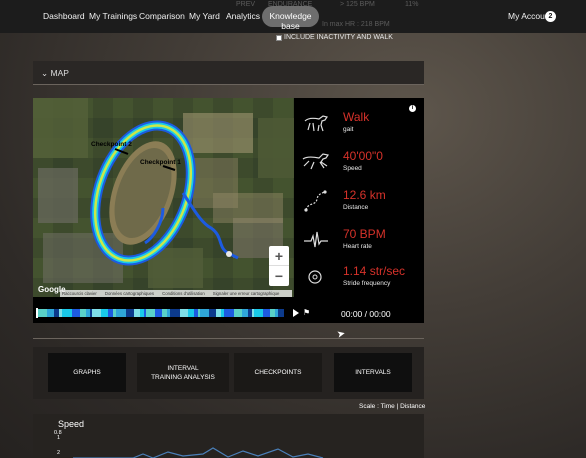  What do you see at coordinates (363, 156) in the screenshot?
I see `stat-value: 40'00"0` at bounding box center [363, 156].